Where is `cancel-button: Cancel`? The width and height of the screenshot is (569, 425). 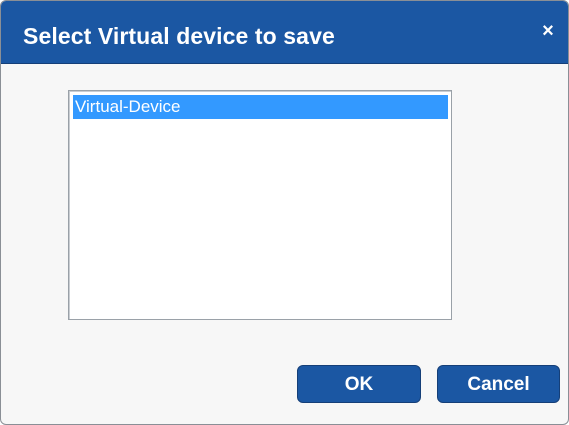
cancel-button: Cancel is located at coordinates (498, 384).